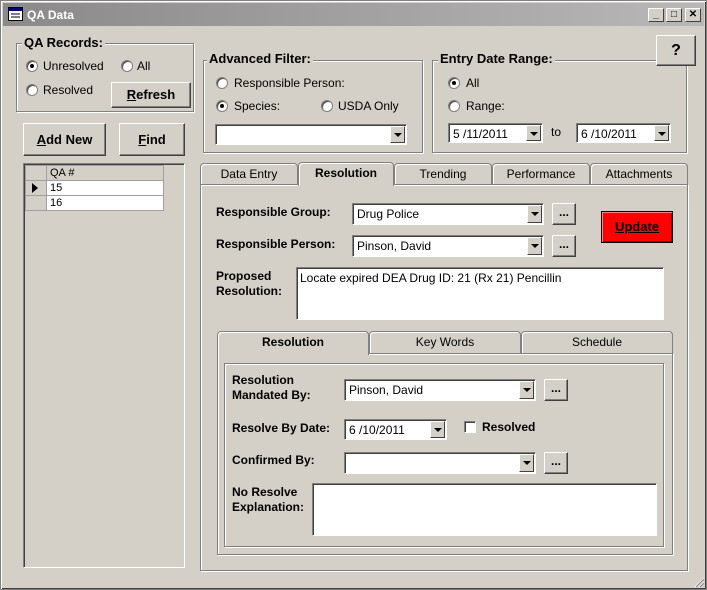 The width and height of the screenshot is (707, 590). Describe the element at coordinates (127, 66) in the screenshot. I see `all-records-radio` at that location.